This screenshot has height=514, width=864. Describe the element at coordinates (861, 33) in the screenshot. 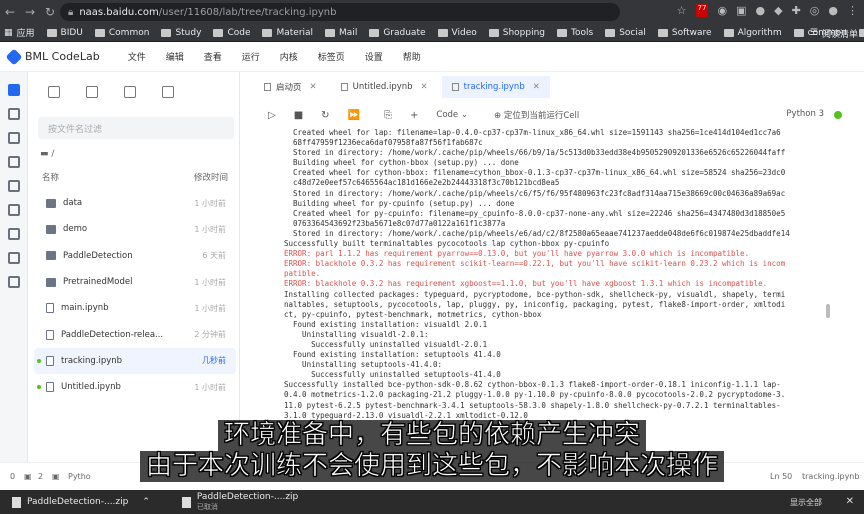

I see `bookmark-item: work` at that location.